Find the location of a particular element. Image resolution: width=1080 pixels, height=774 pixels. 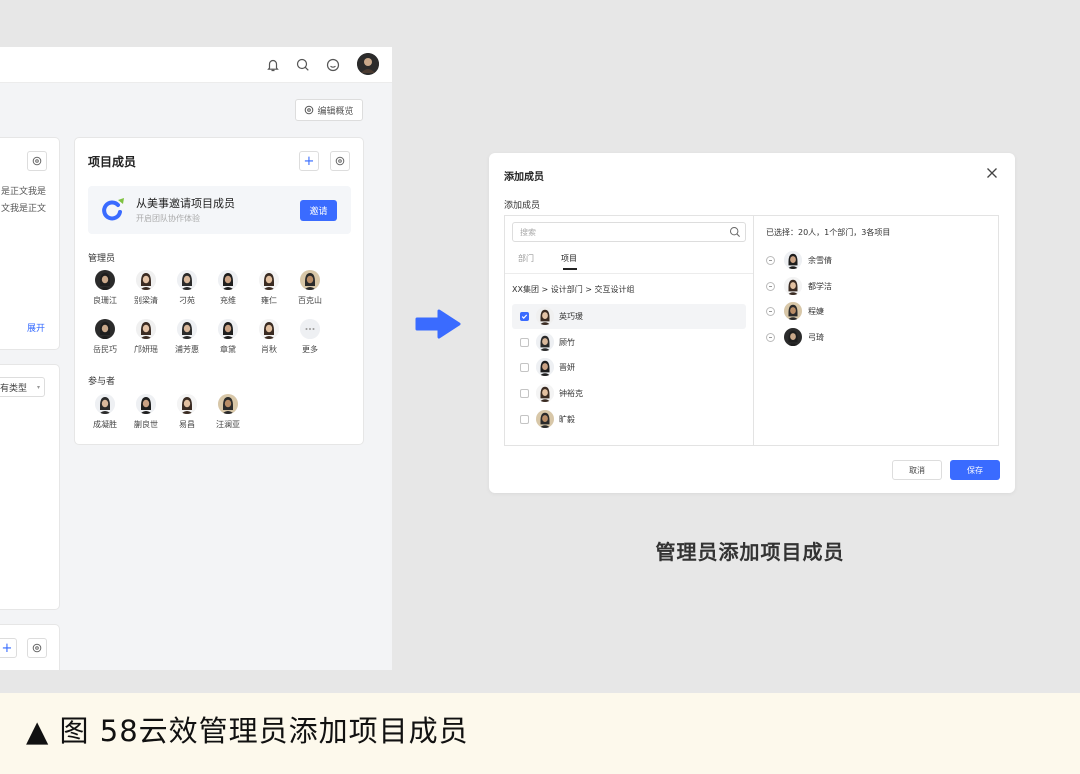

left-bottom-card: + is located at coordinates (30, 647).